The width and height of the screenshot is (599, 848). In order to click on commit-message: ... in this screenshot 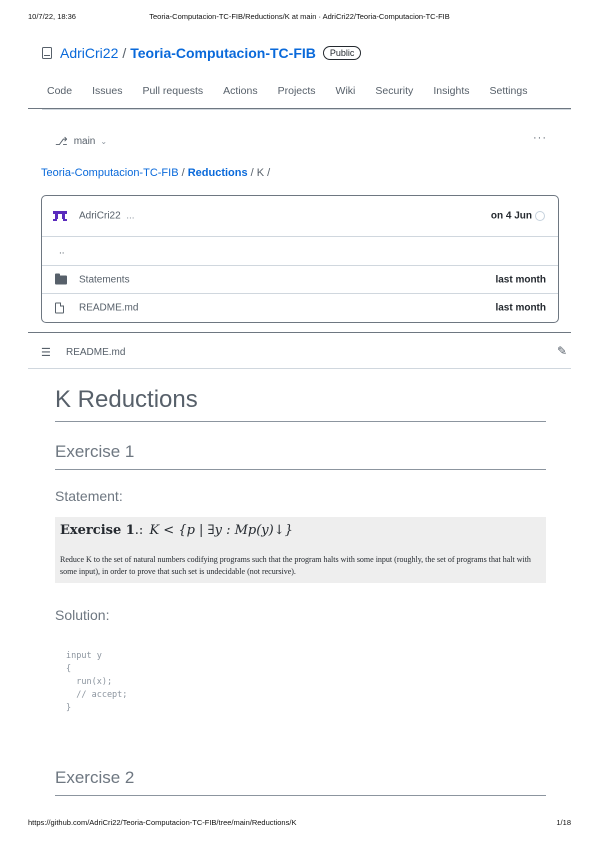, I will do `click(130, 216)`.